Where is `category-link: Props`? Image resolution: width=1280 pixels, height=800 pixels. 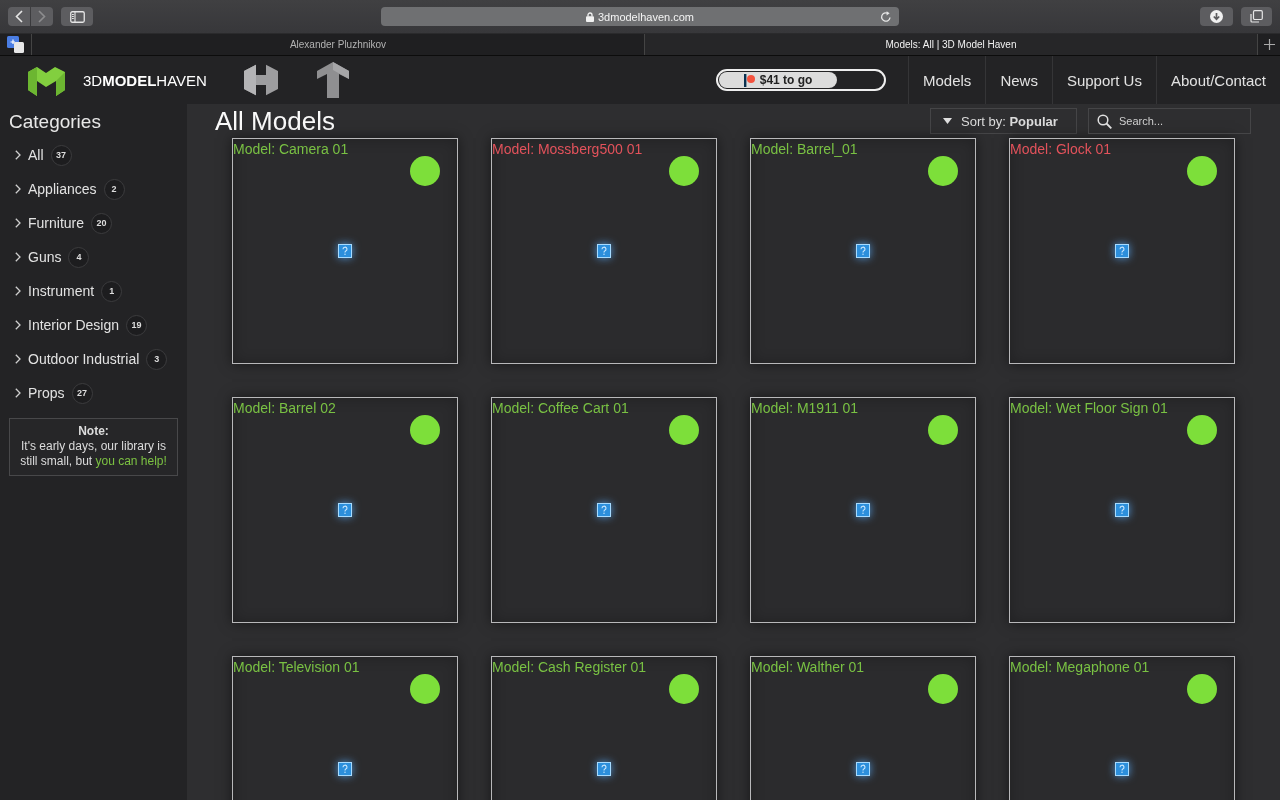 category-link: Props is located at coordinates (46, 393).